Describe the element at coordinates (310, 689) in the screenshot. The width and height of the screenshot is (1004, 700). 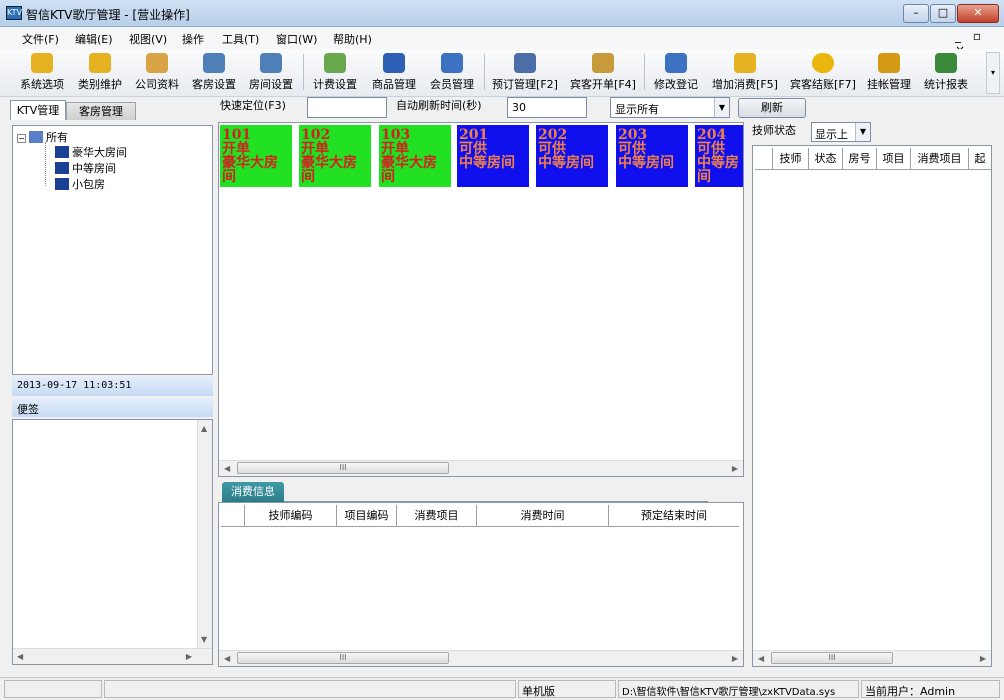
I see `status-cell-empty` at that location.